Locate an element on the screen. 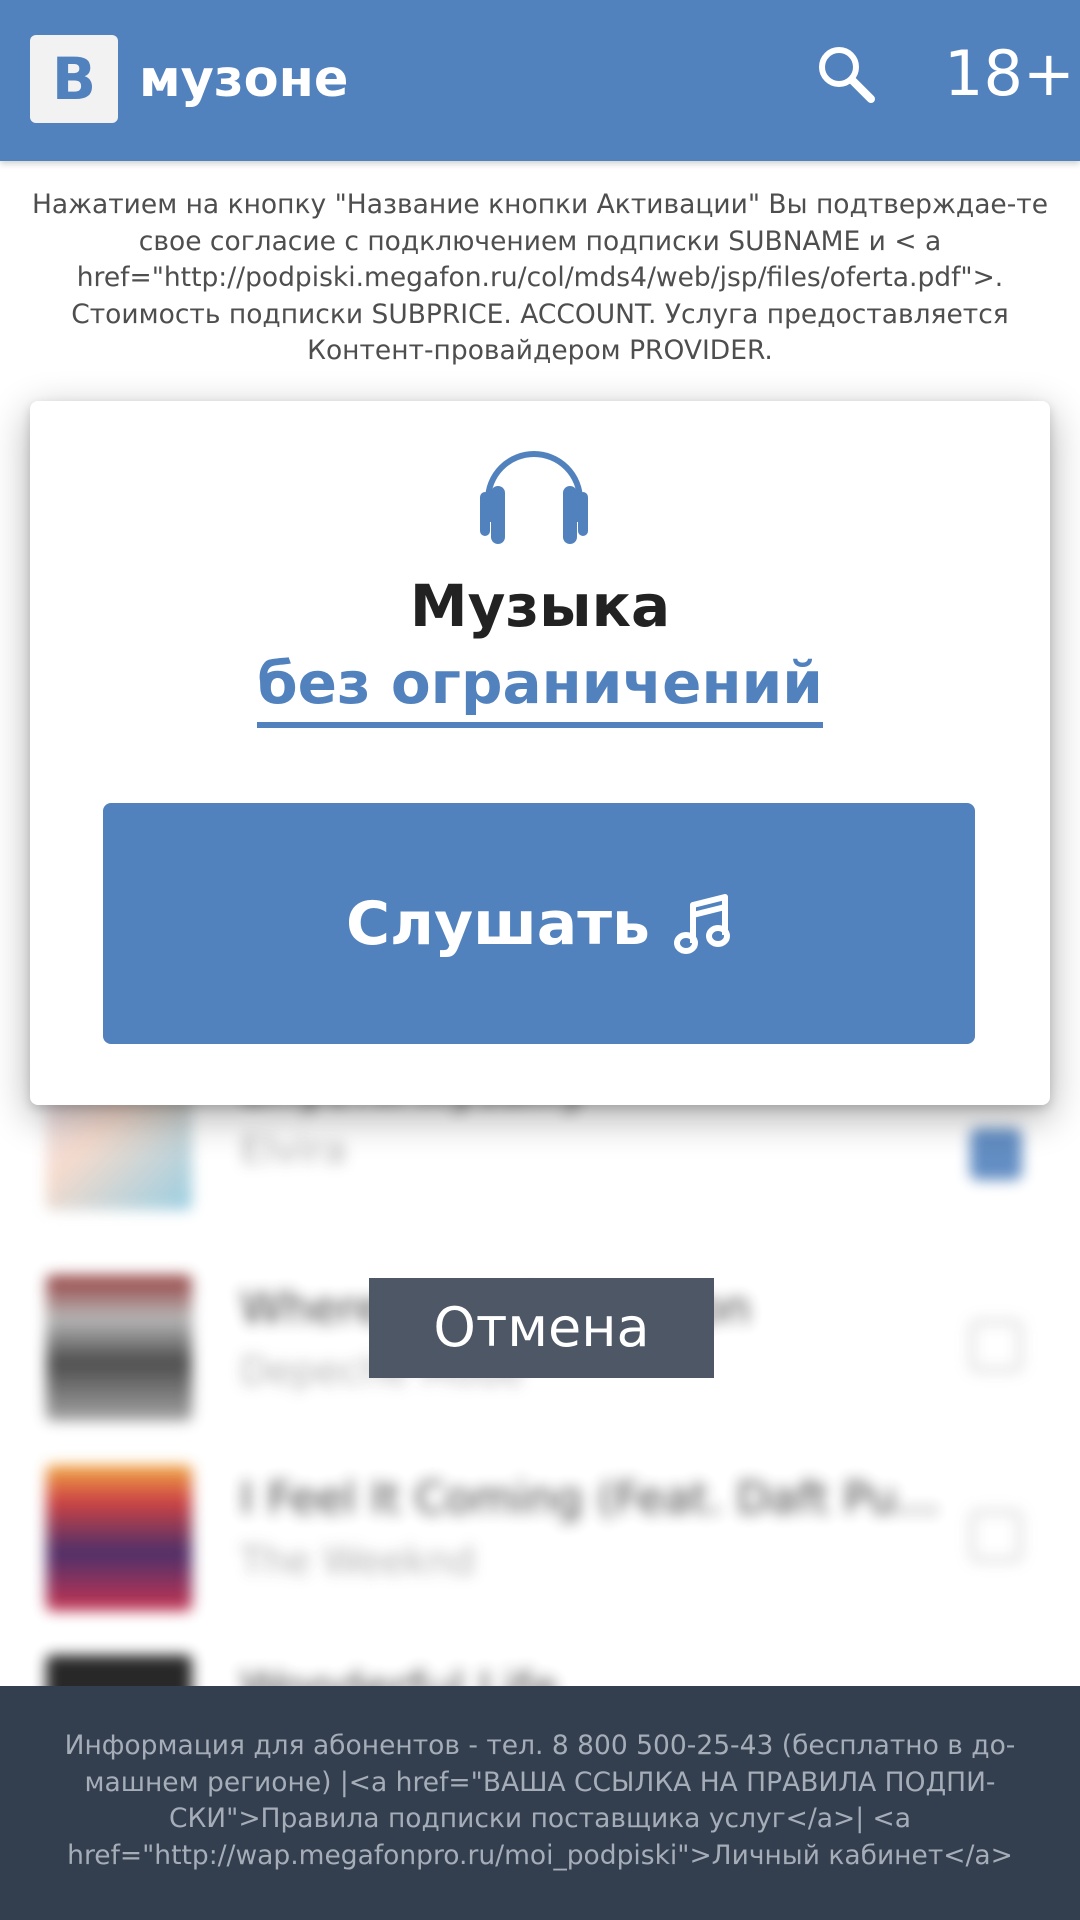 The image size is (1080, 1920). search-button is located at coordinates (846, 74).